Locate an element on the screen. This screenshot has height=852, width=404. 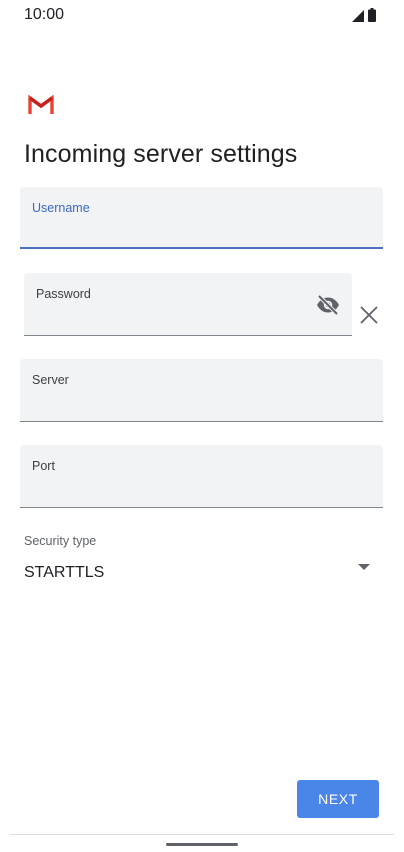
next-button: NEXT is located at coordinates (338, 799).